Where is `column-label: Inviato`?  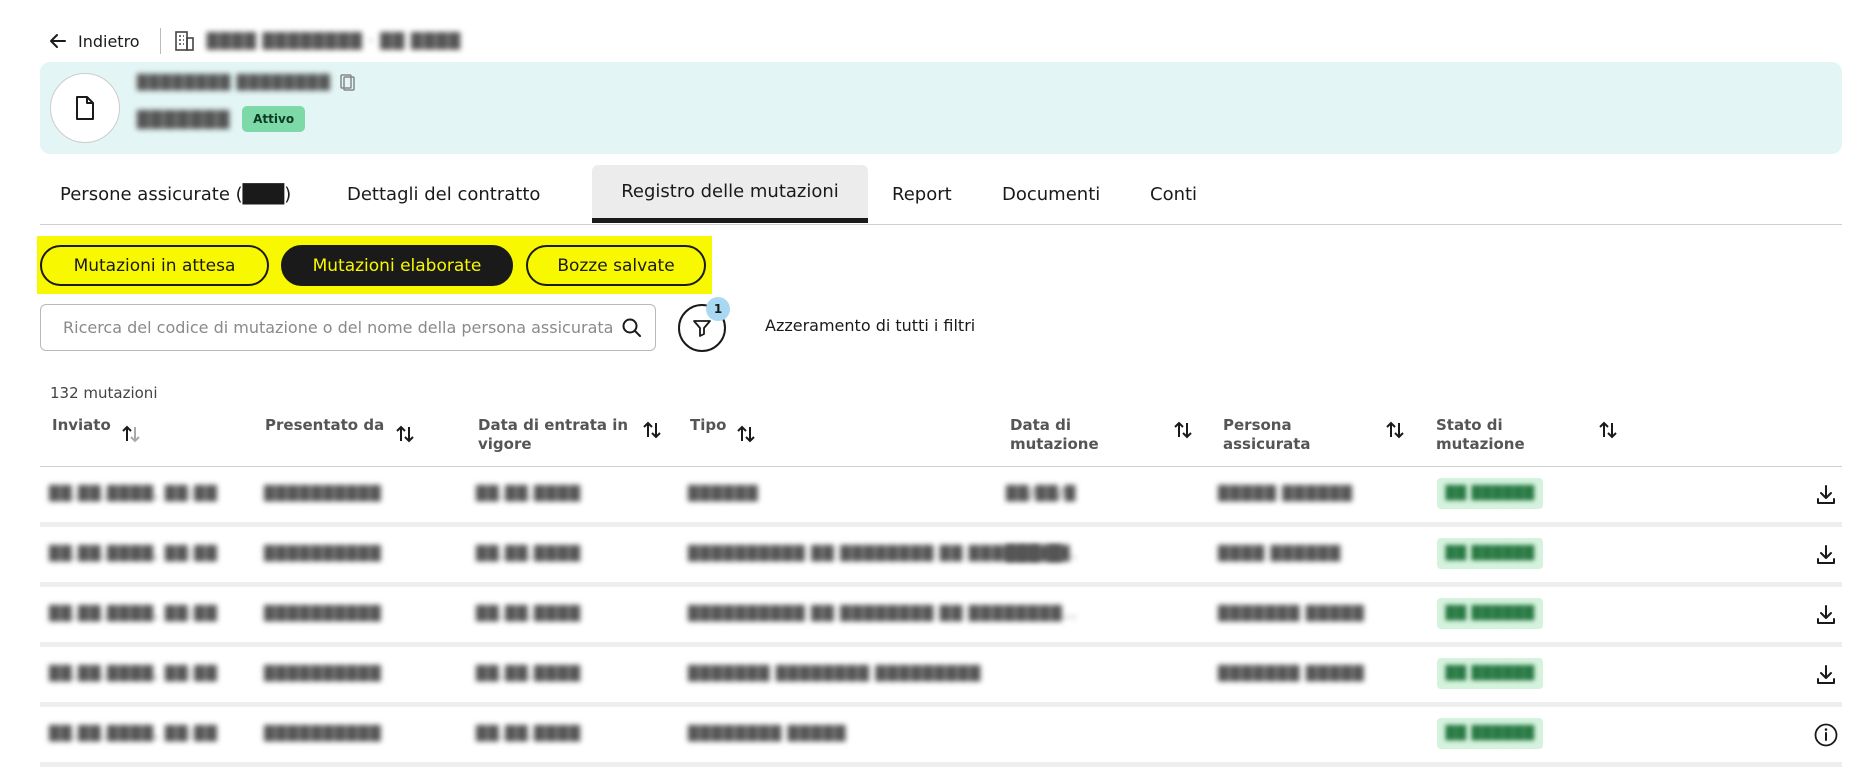 column-label: Inviato is located at coordinates (81, 425).